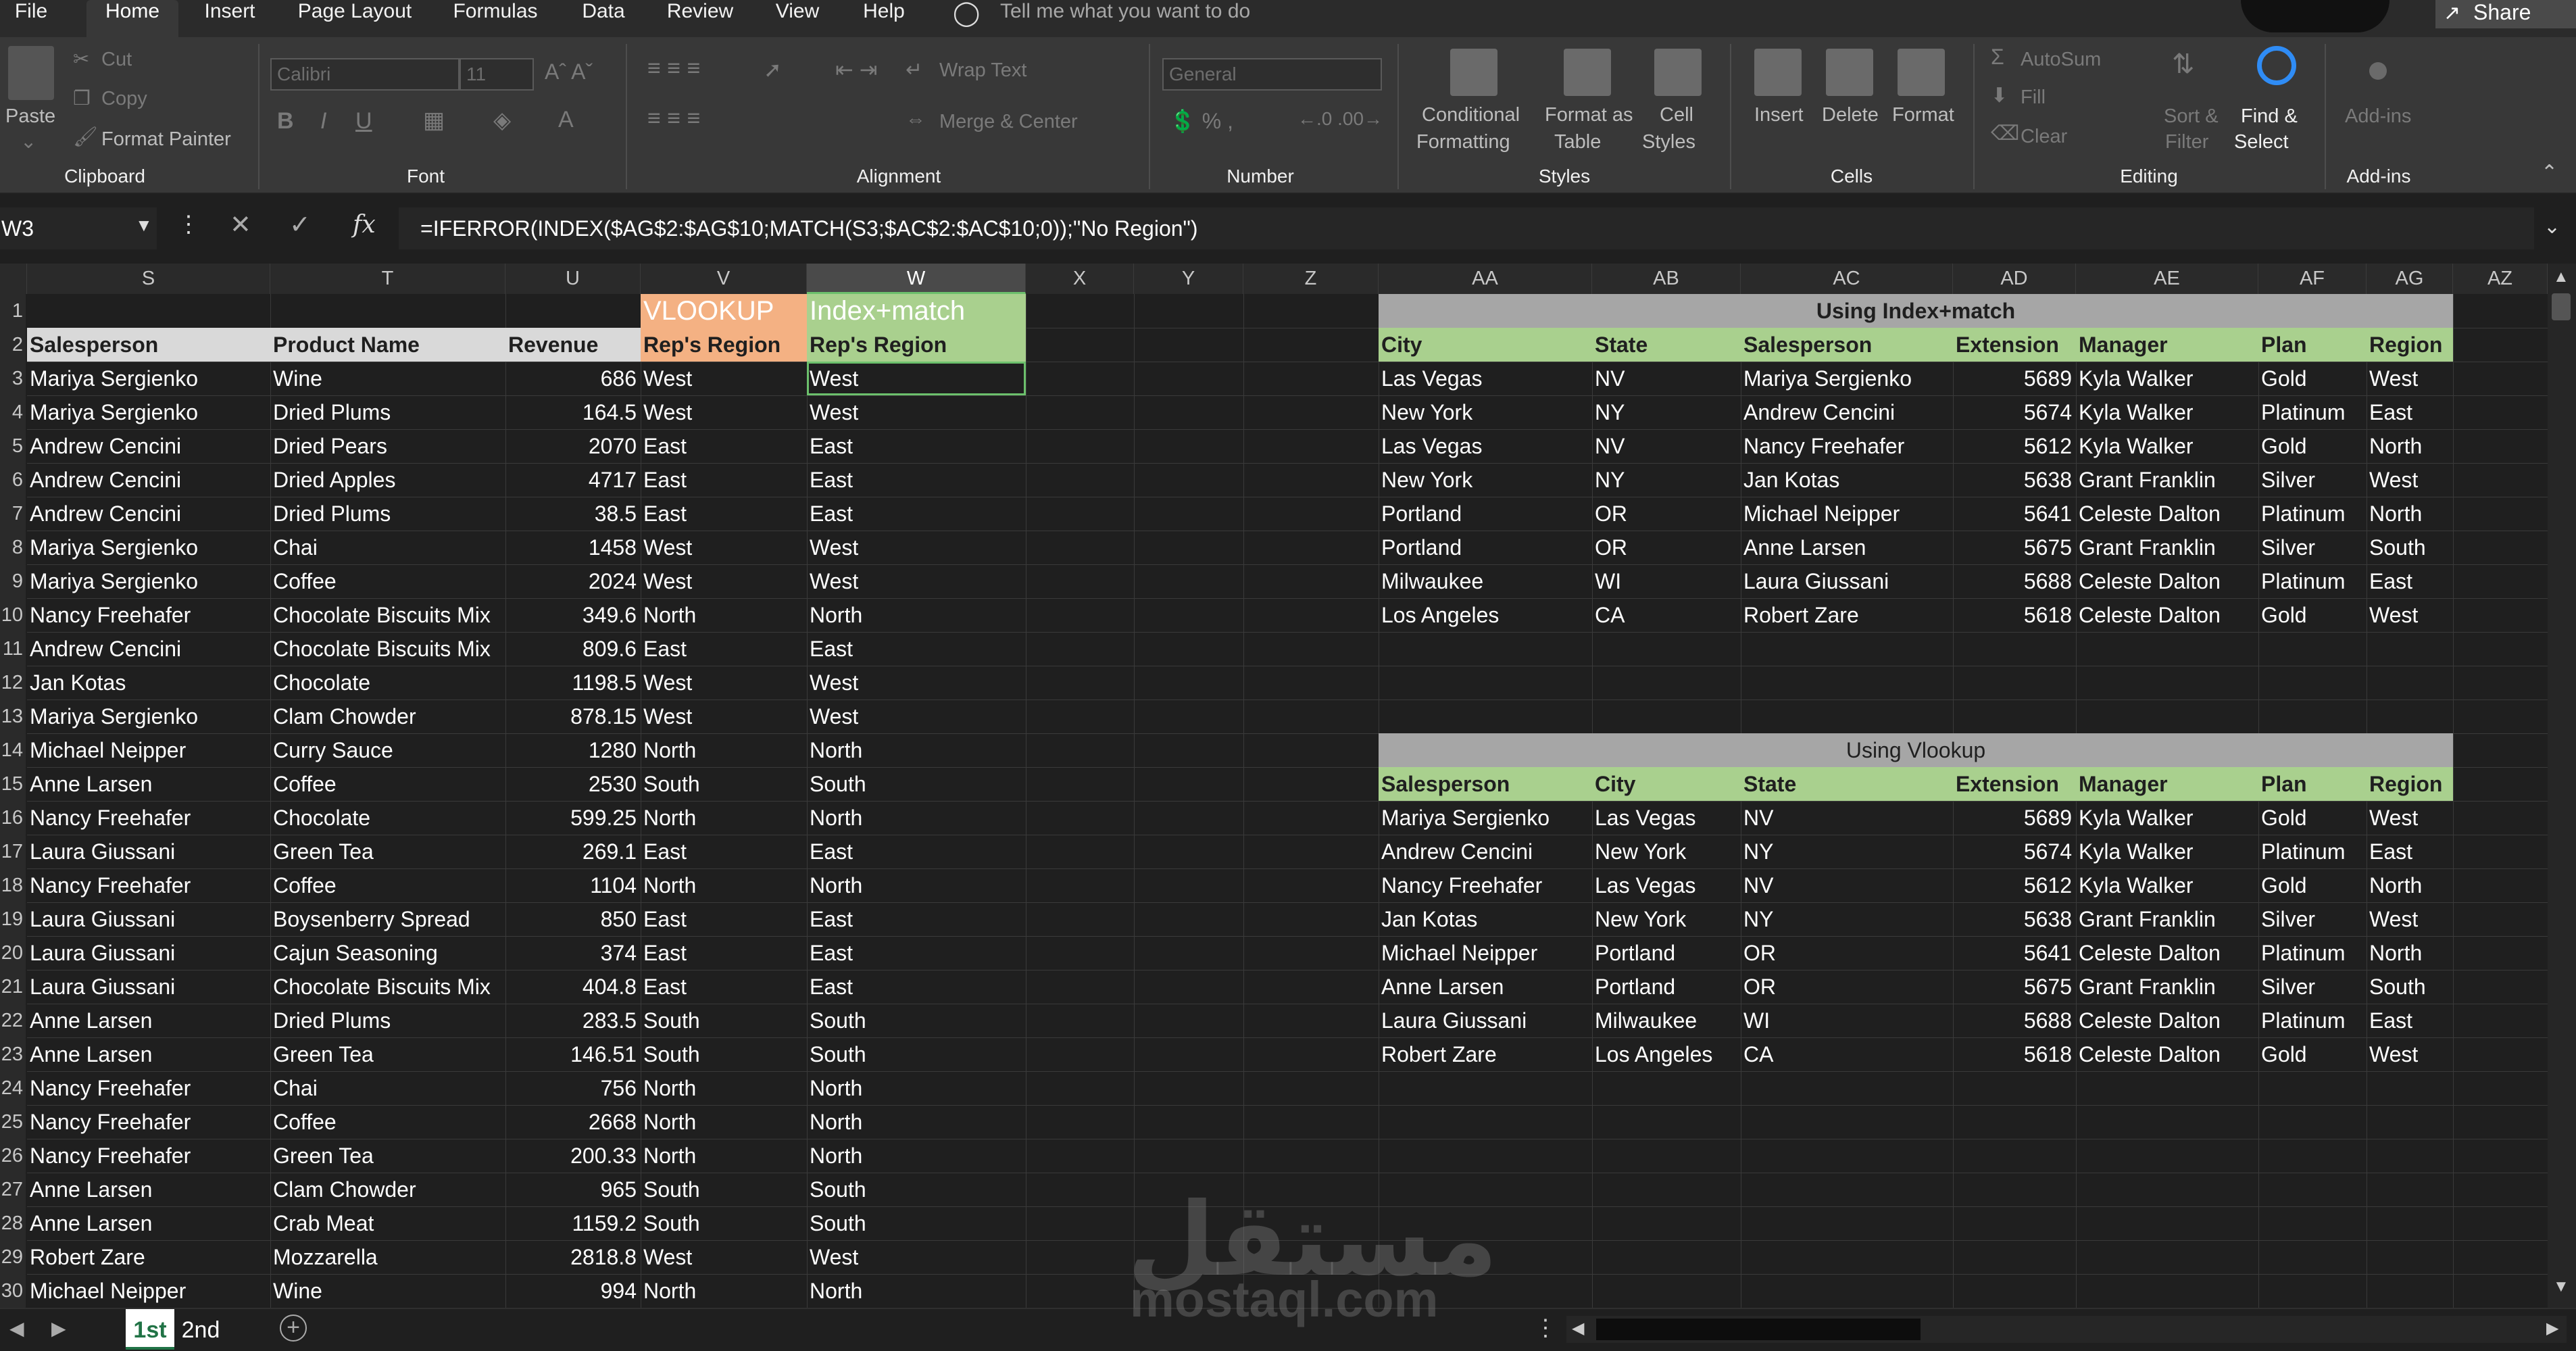 This screenshot has width=2576, height=1351. I want to click on vlookup-title: VLOOKUP, so click(724, 311).